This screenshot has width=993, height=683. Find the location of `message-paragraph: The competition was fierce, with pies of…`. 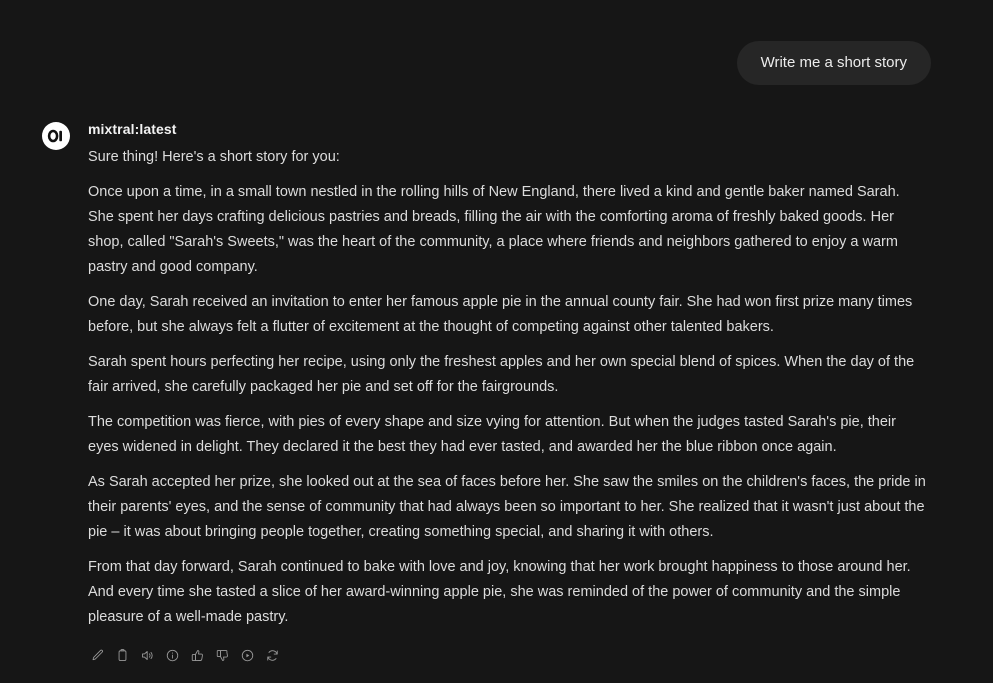

message-paragraph: The competition was fierce, with pies of… is located at coordinates (492, 434).